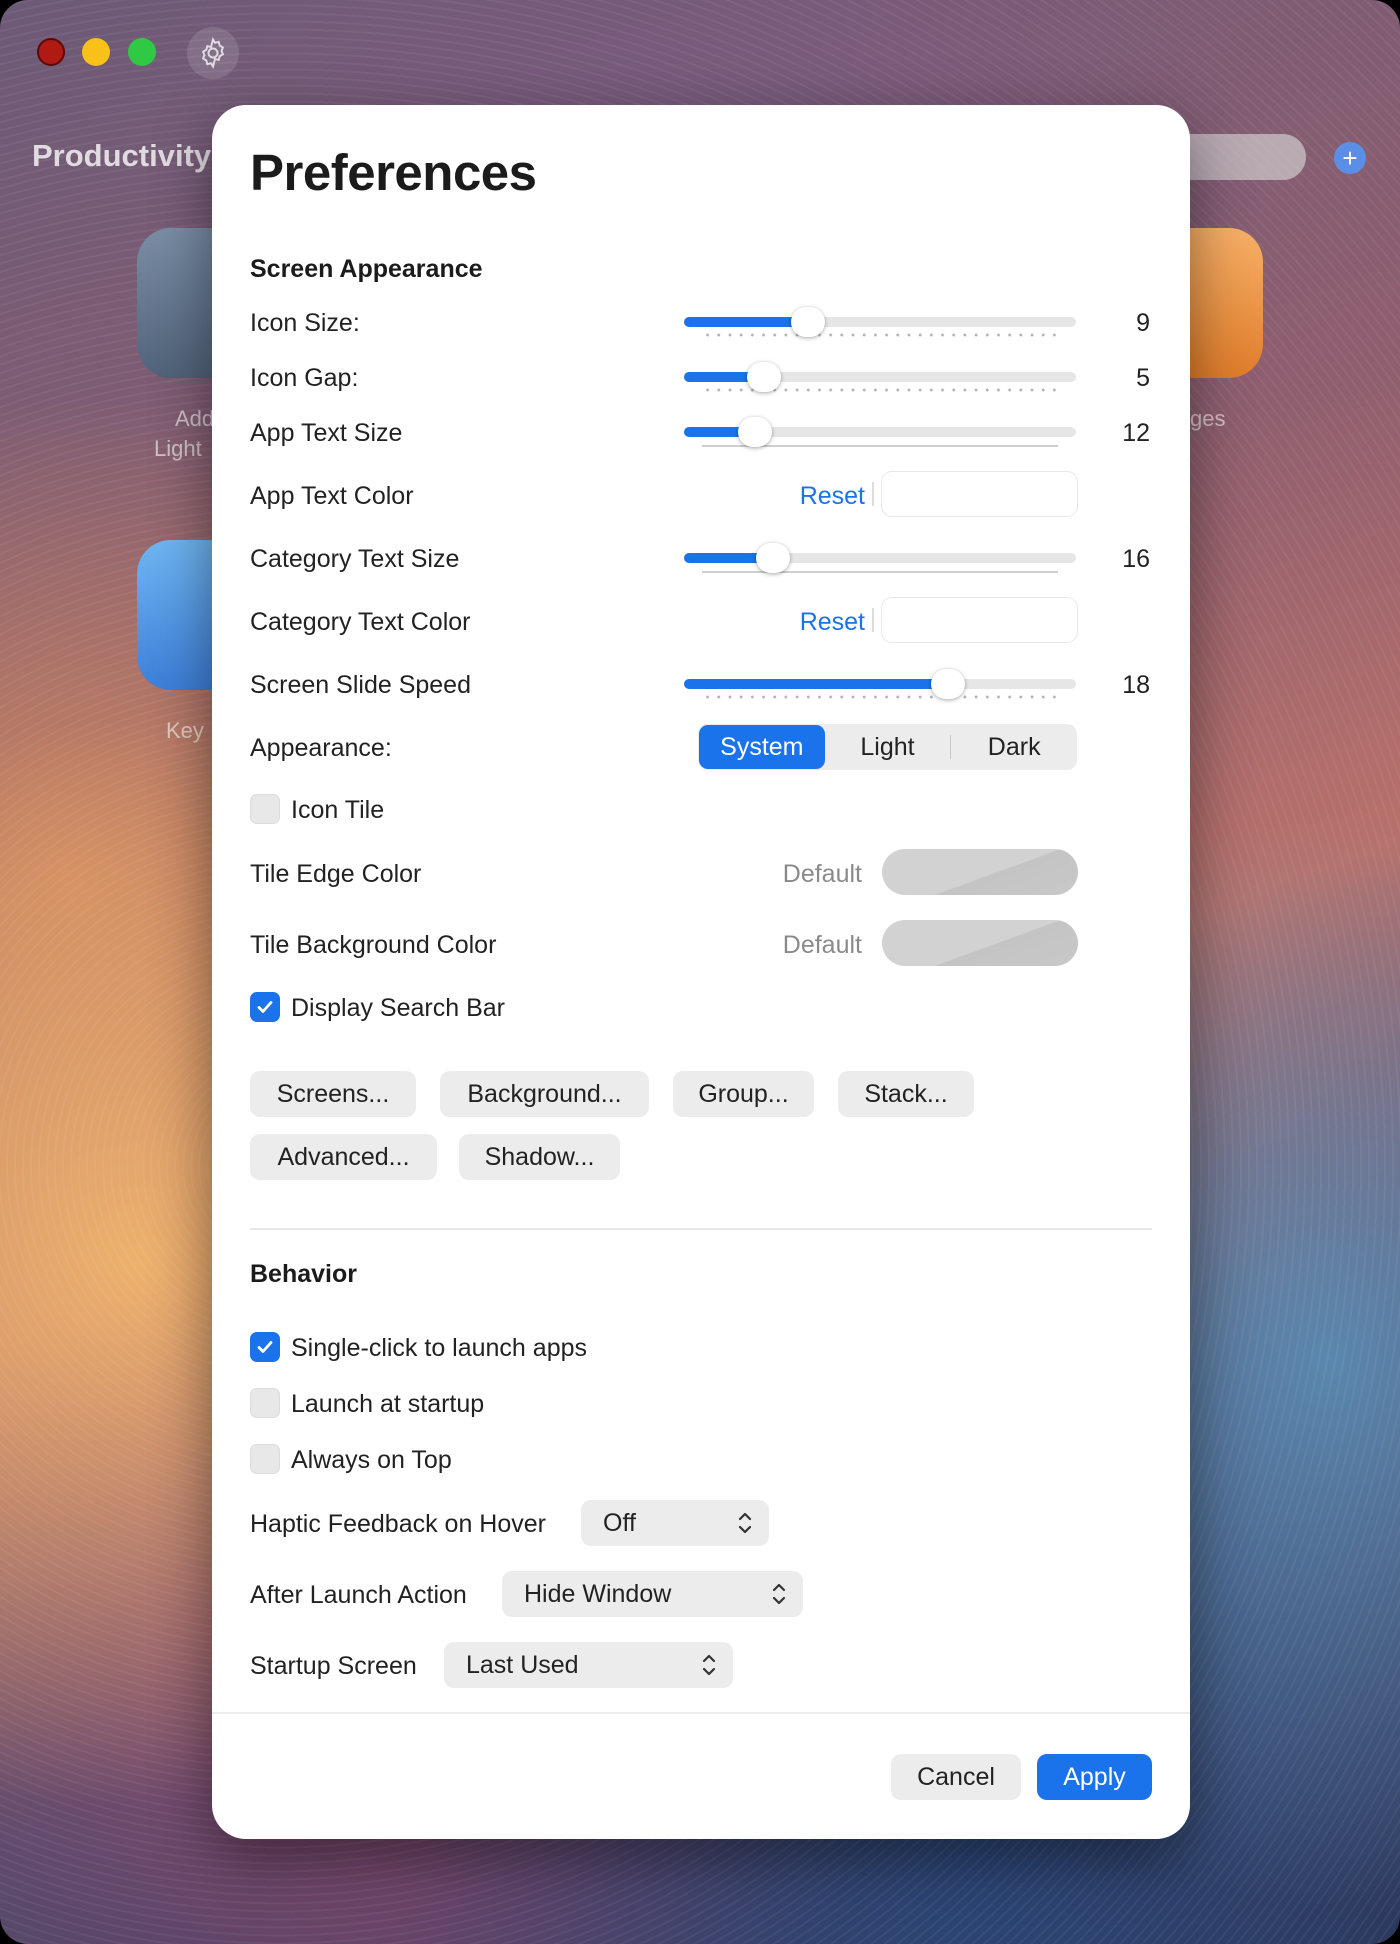  I want to click on gear-icon, so click(213, 53).